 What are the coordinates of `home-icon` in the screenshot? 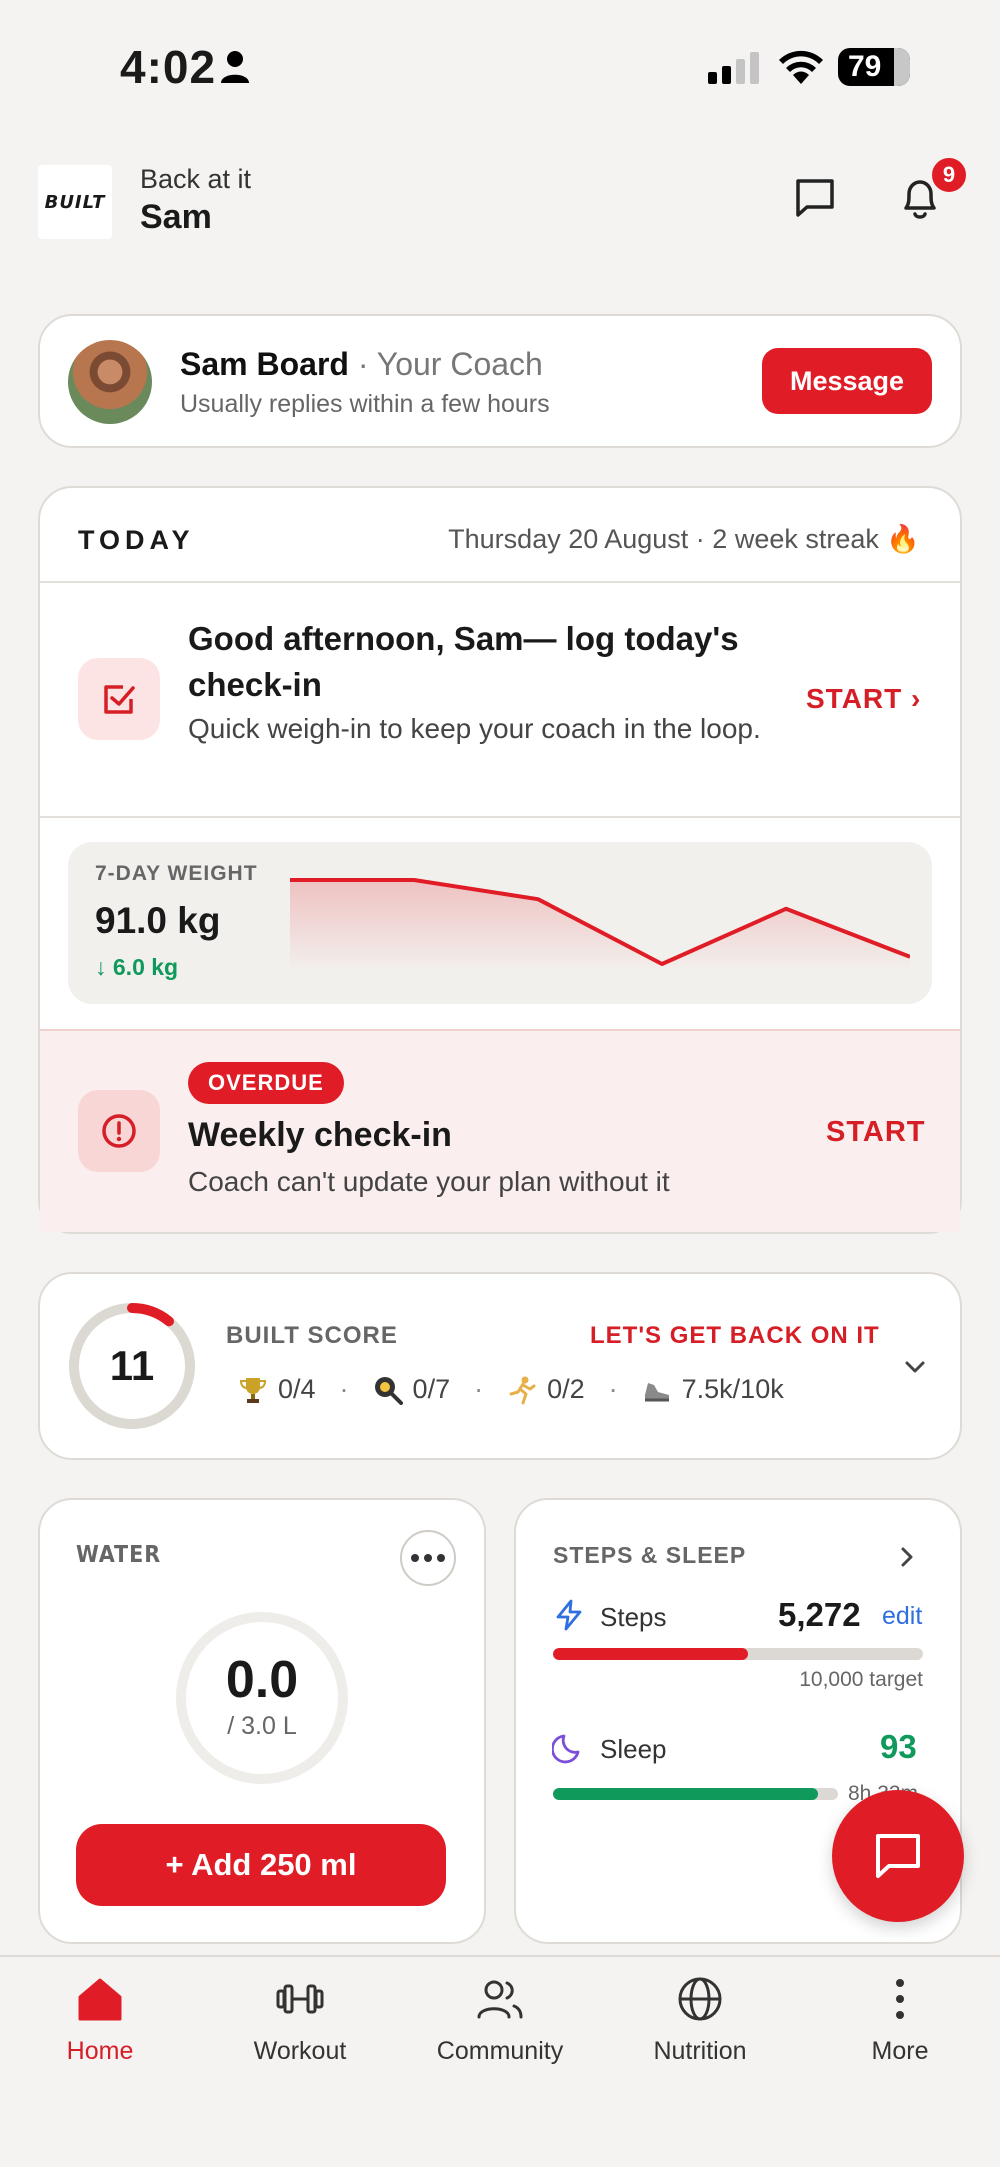 It's located at (100, 1999).